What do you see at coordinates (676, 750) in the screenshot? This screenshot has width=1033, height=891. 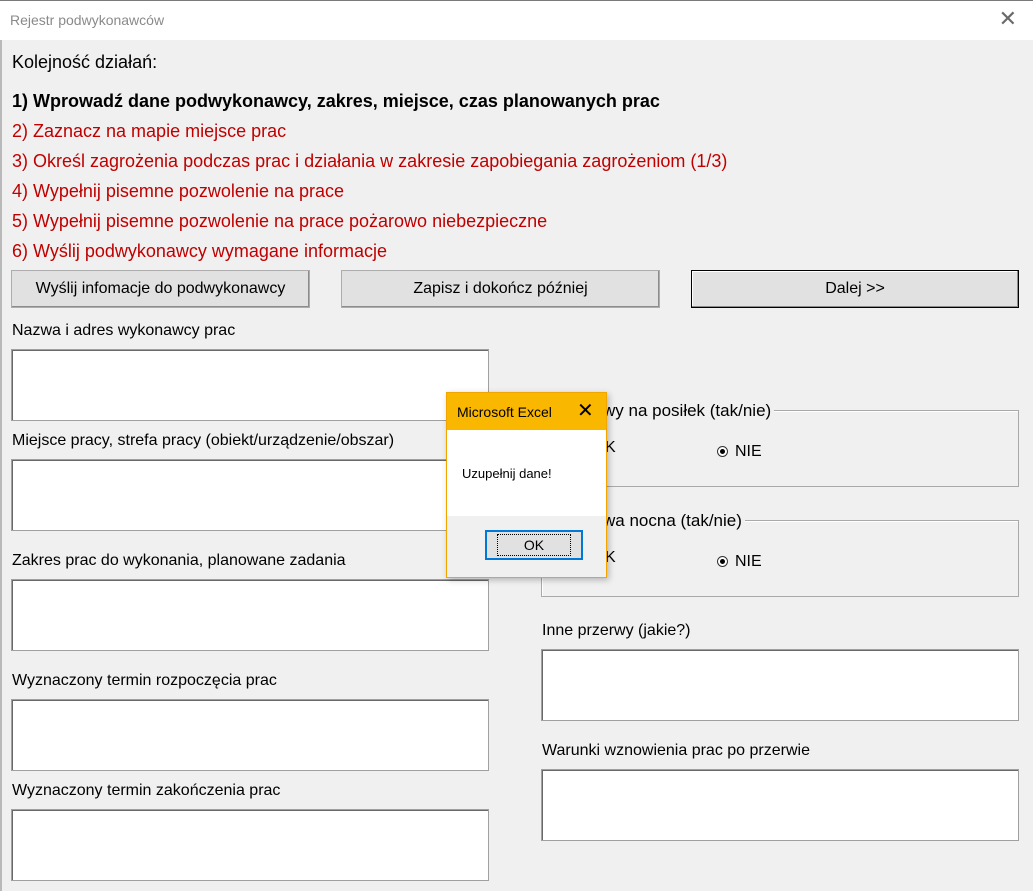 I see `resume-conditions-label: Warunki wznowienia prac po przerwie` at bounding box center [676, 750].